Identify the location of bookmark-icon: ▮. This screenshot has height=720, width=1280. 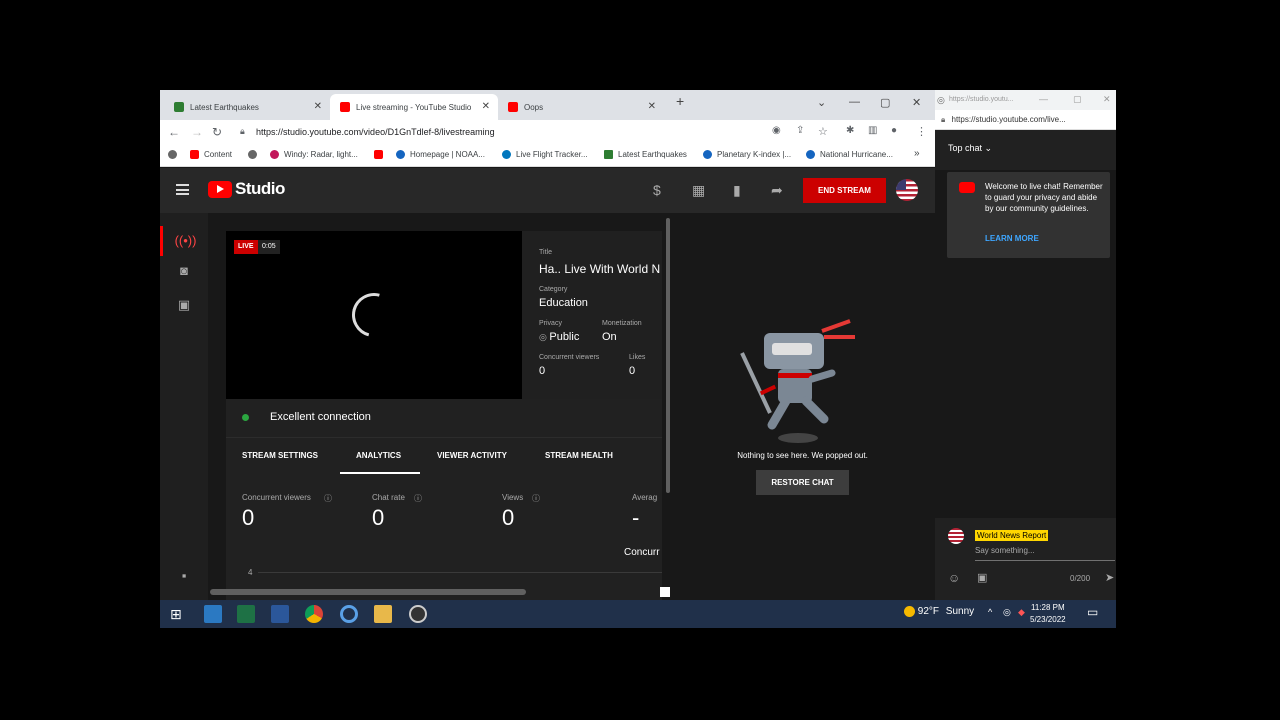
(737, 190).